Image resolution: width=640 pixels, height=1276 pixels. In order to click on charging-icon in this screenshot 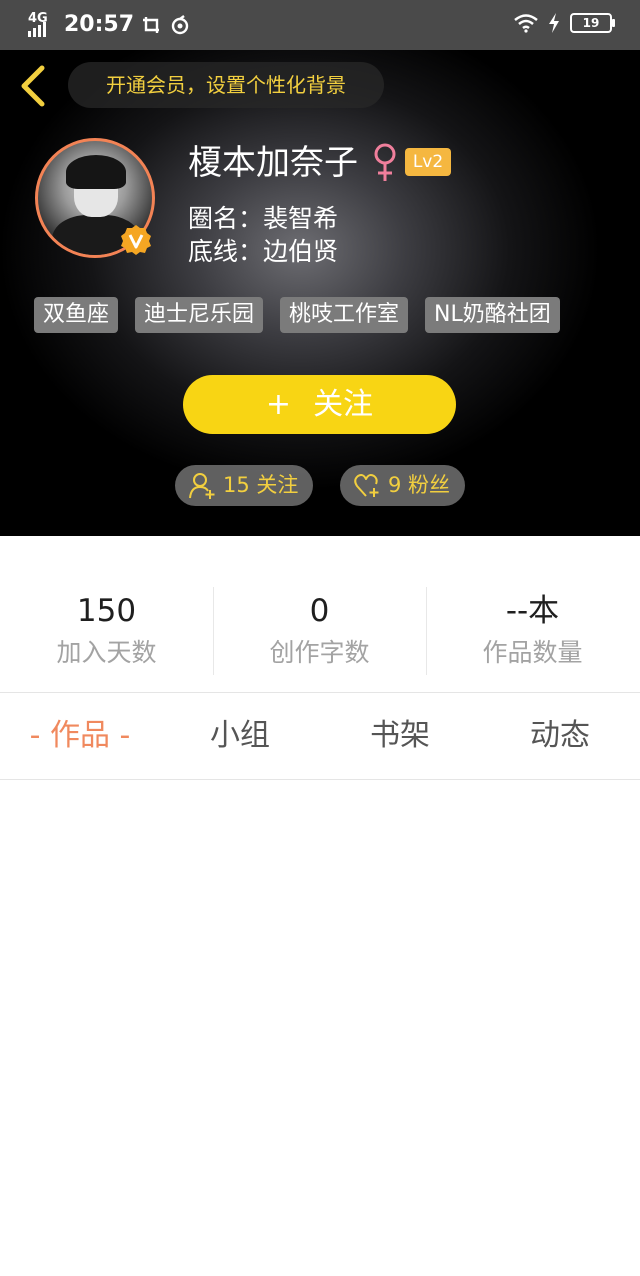, I will do `click(554, 23)`.